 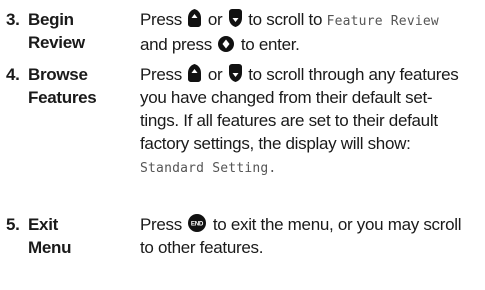 I want to click on body-text: you have changed from their default set-, so click(x=286, y=97).